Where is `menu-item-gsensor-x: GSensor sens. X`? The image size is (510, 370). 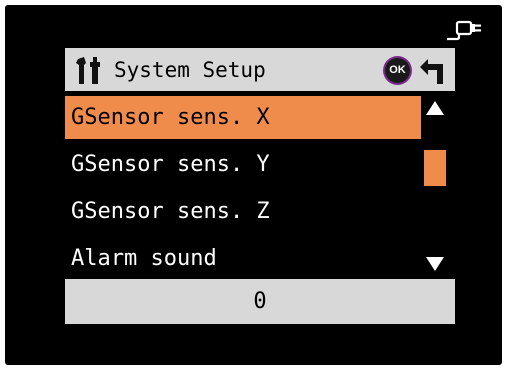 menu-item-gsensor-x: GSensor sens. X is located at coordinates (243, 117).